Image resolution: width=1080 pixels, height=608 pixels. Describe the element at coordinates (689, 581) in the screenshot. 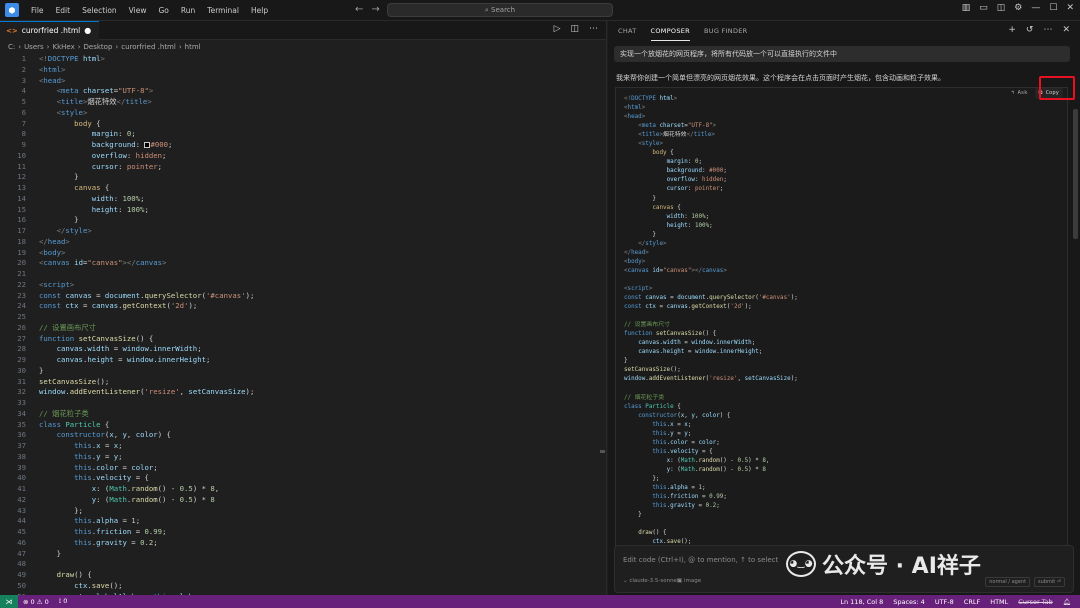

I see `image-button: ▣ image` at that location.